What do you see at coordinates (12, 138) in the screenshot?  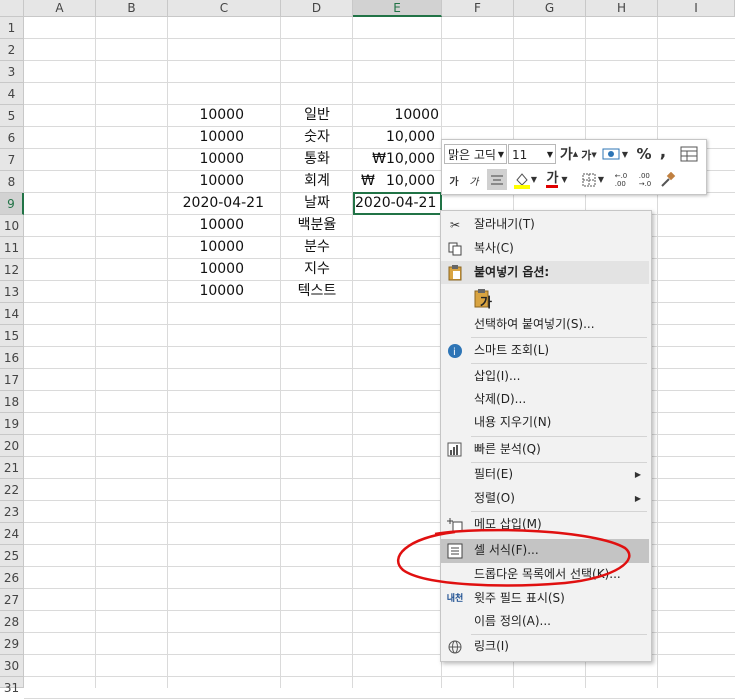 I see `row-header-6: 6` at bounding box center [12, 138].